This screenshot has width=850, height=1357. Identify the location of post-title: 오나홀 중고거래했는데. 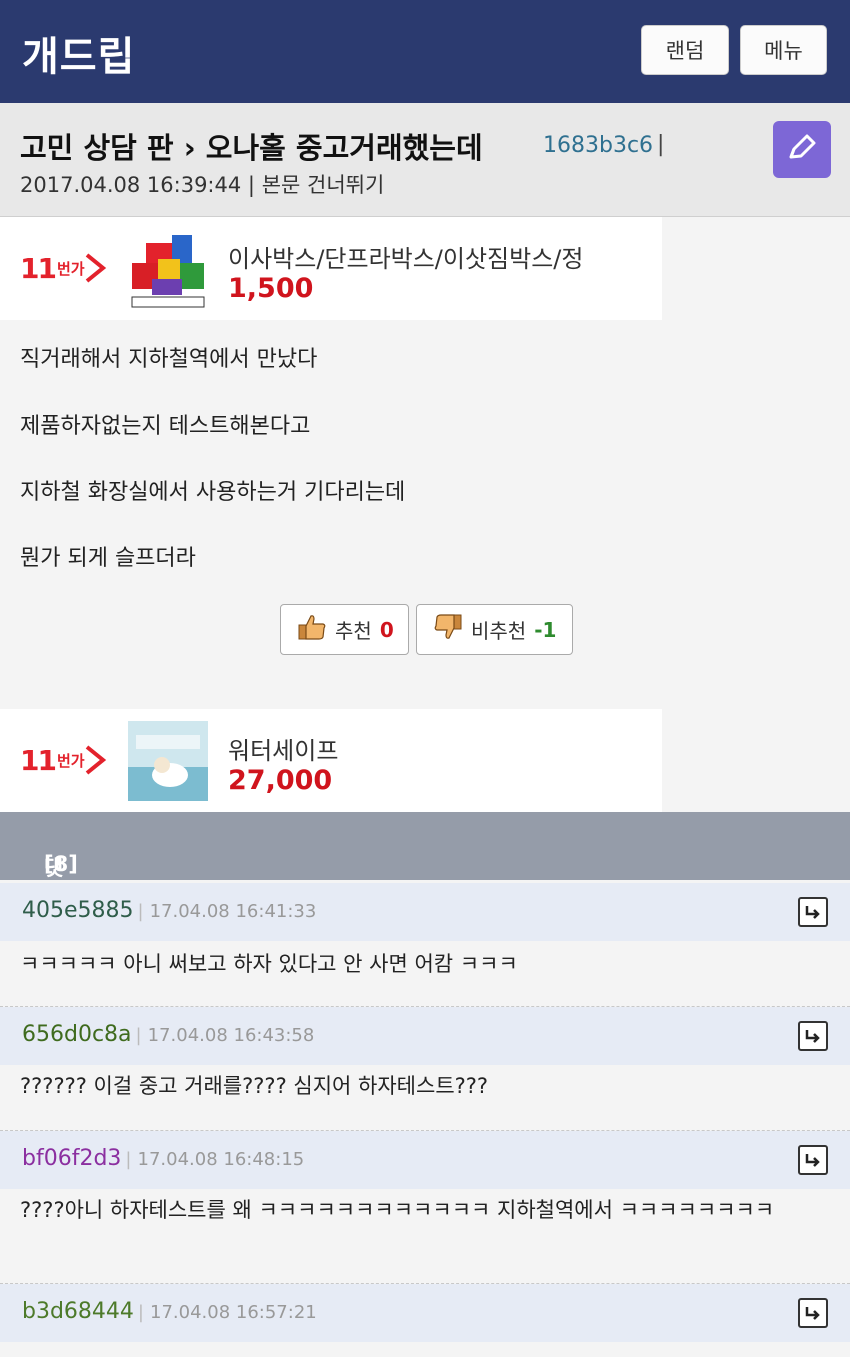
(344, 148).